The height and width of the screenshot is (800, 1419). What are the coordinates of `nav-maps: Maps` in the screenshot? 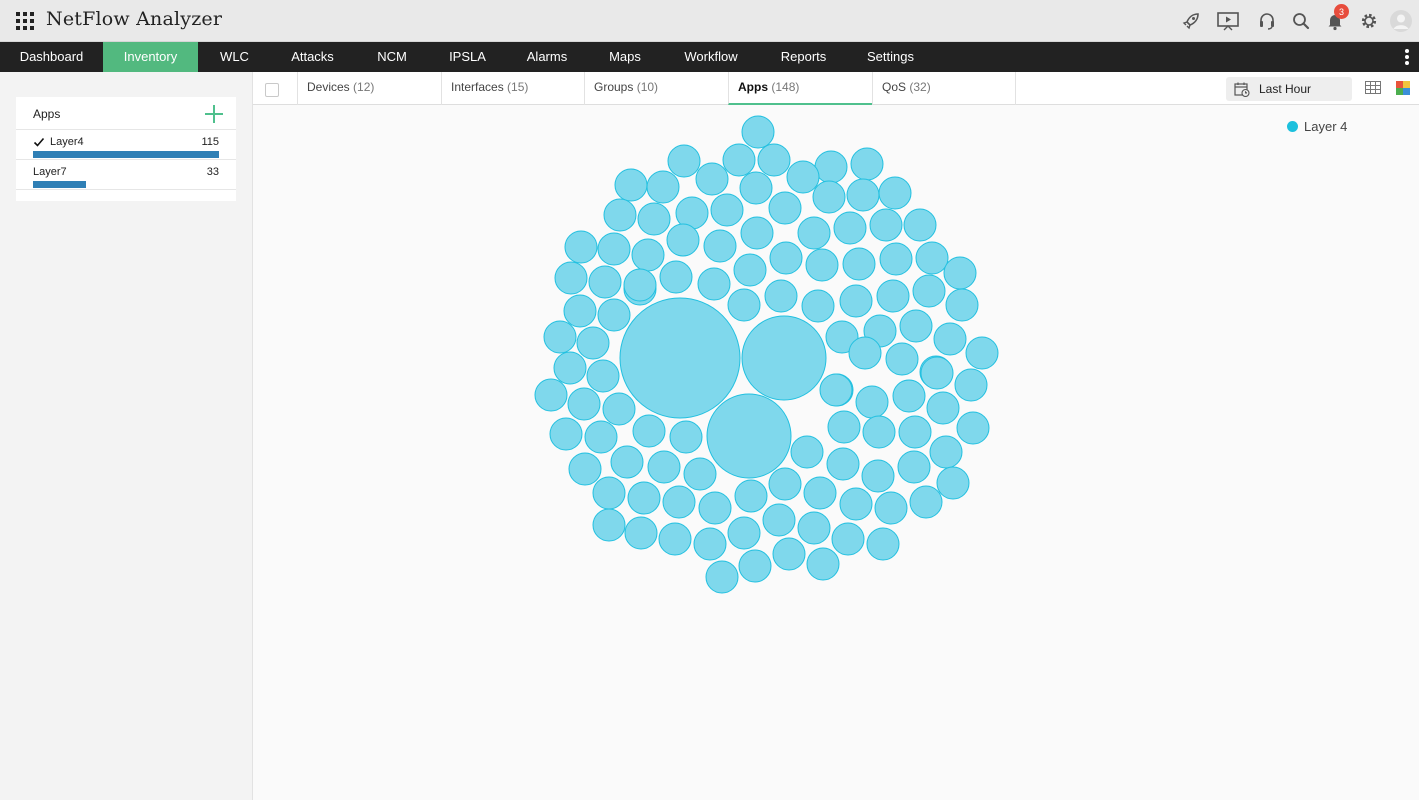 It's located at (625, 57).